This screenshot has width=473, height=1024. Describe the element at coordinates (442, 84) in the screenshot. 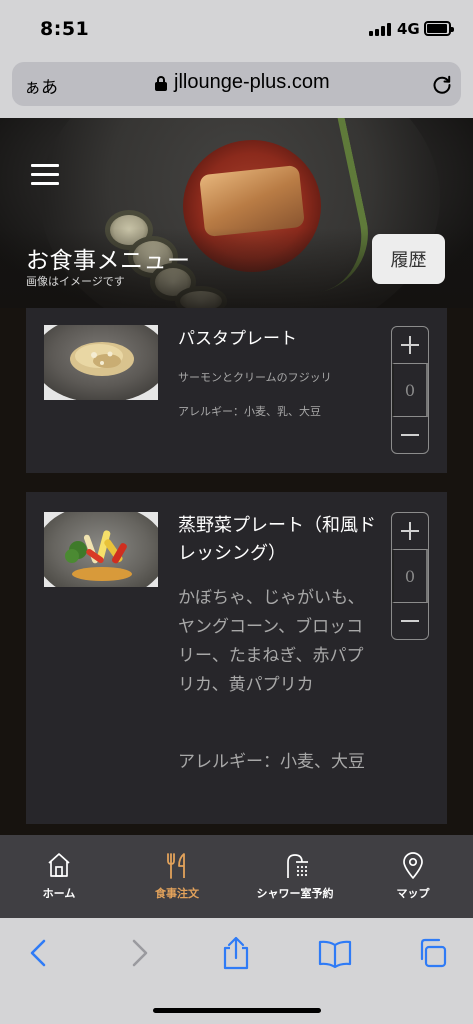

I see `reload-icon` at that location.